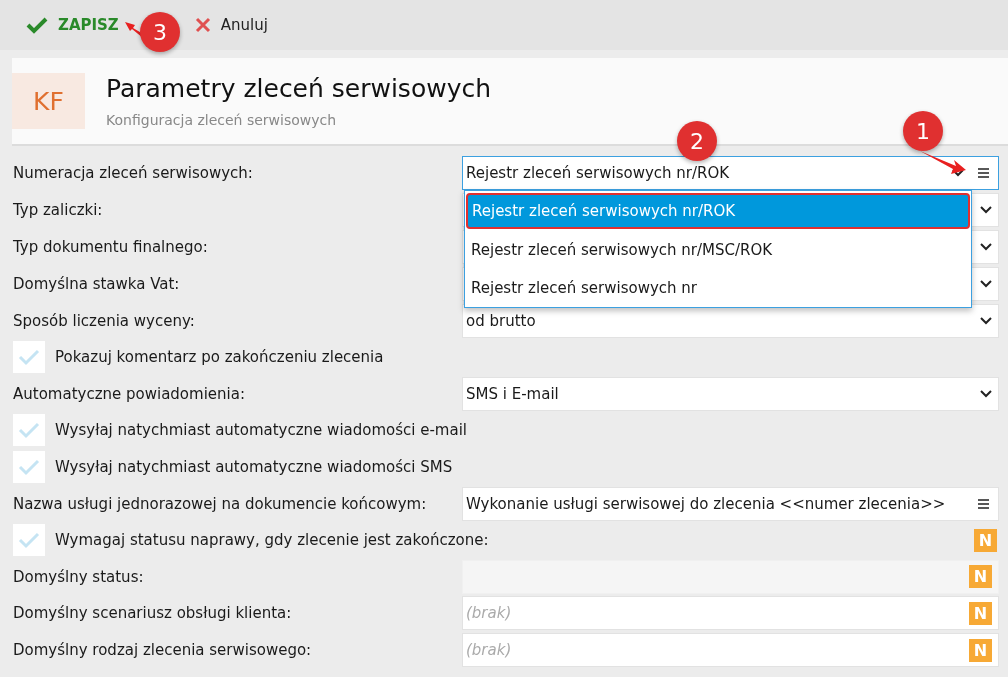 This screenshot has width=1008, height=677. Describe the element at coordinates (219, 357) in the screenshot. I see `checkbox-label: Pokazuj komentarz po zakończeniu zlecenia` at that location.